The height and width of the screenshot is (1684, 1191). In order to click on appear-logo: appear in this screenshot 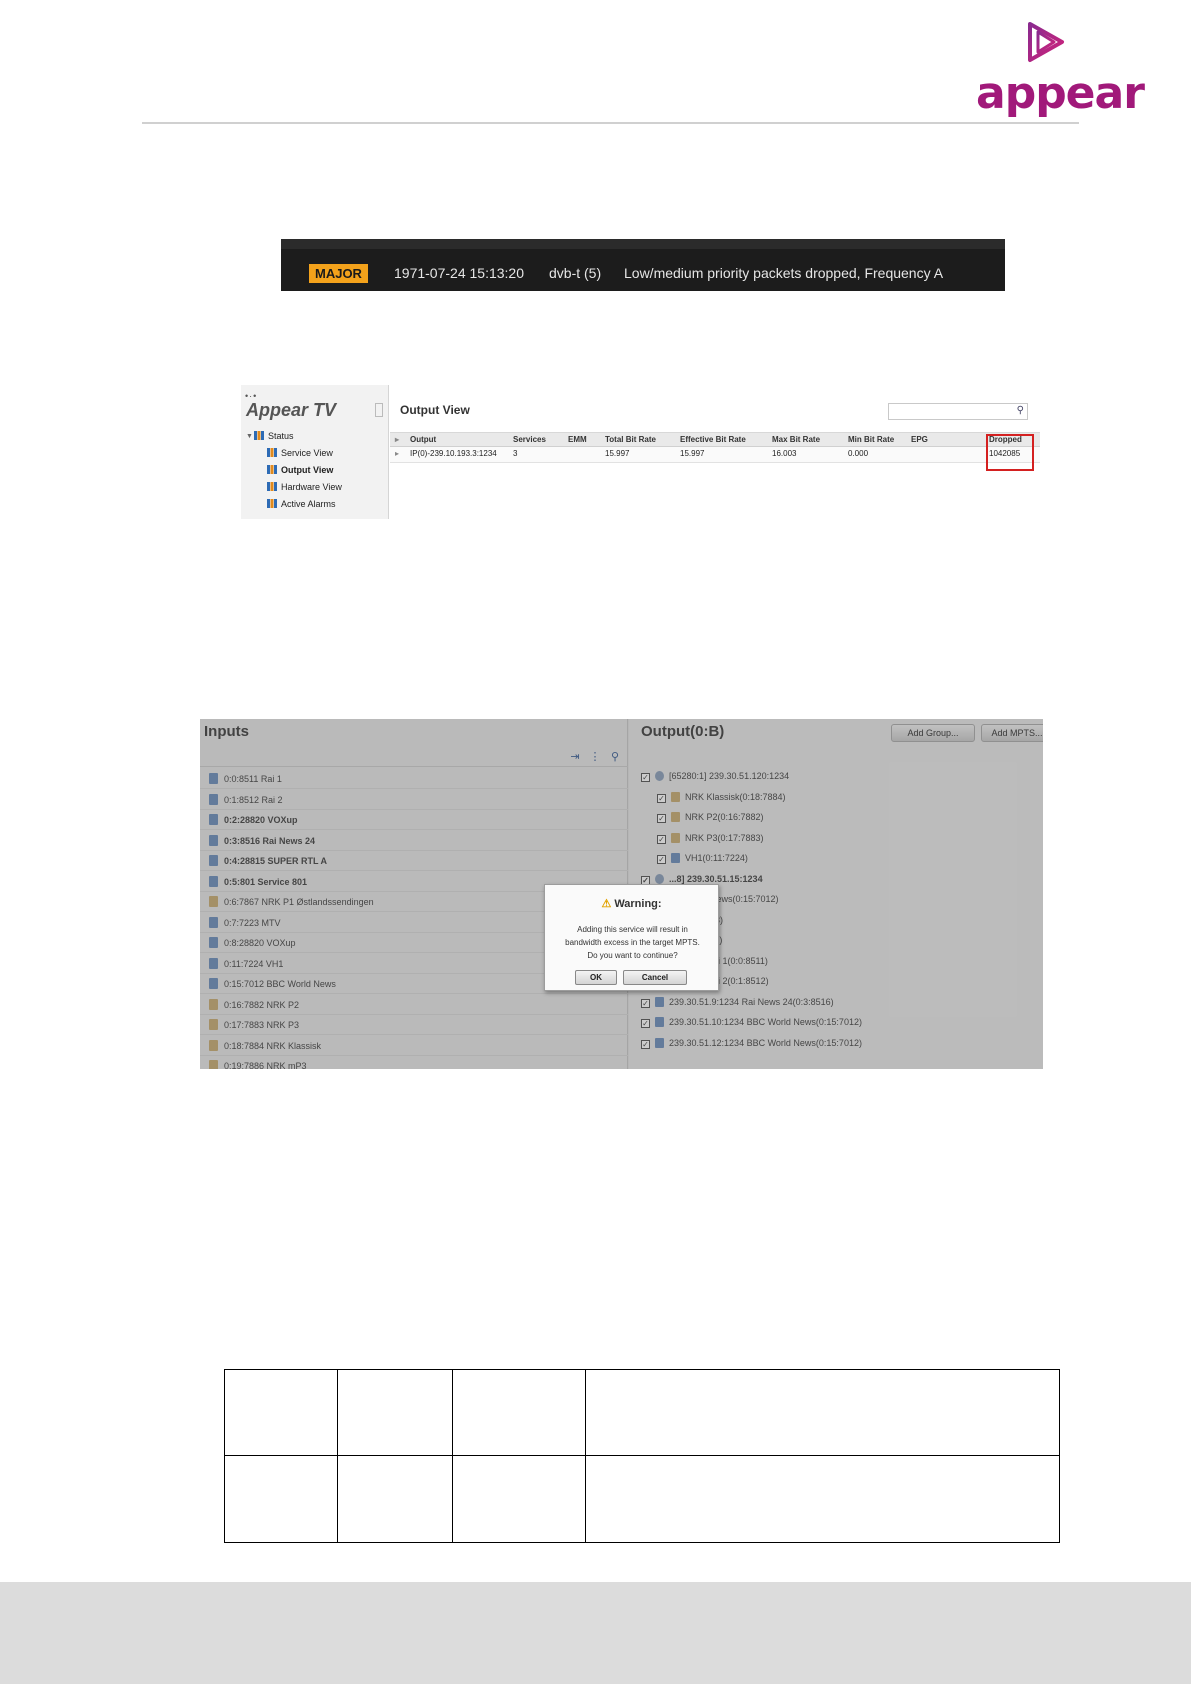, I will do `click(1060, 68)`.